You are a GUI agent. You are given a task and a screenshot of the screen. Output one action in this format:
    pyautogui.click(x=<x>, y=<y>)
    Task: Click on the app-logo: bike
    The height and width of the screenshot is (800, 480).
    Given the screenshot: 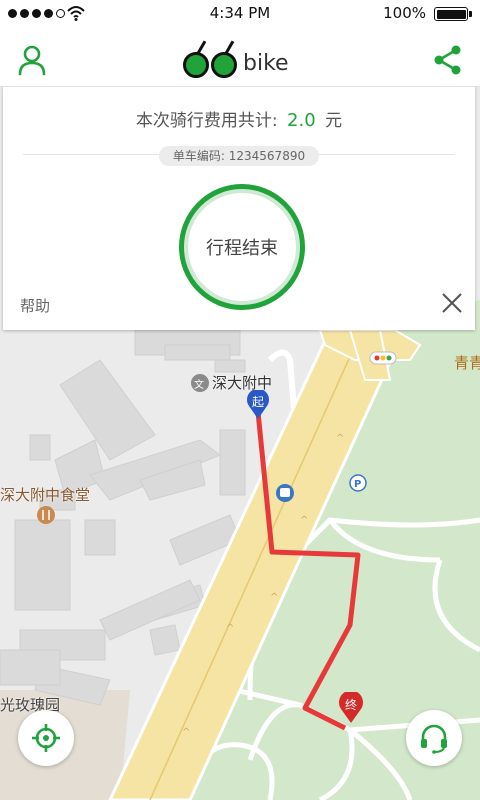 What is the action you would take?
    pyautogui.click(x=240, y=58)
    